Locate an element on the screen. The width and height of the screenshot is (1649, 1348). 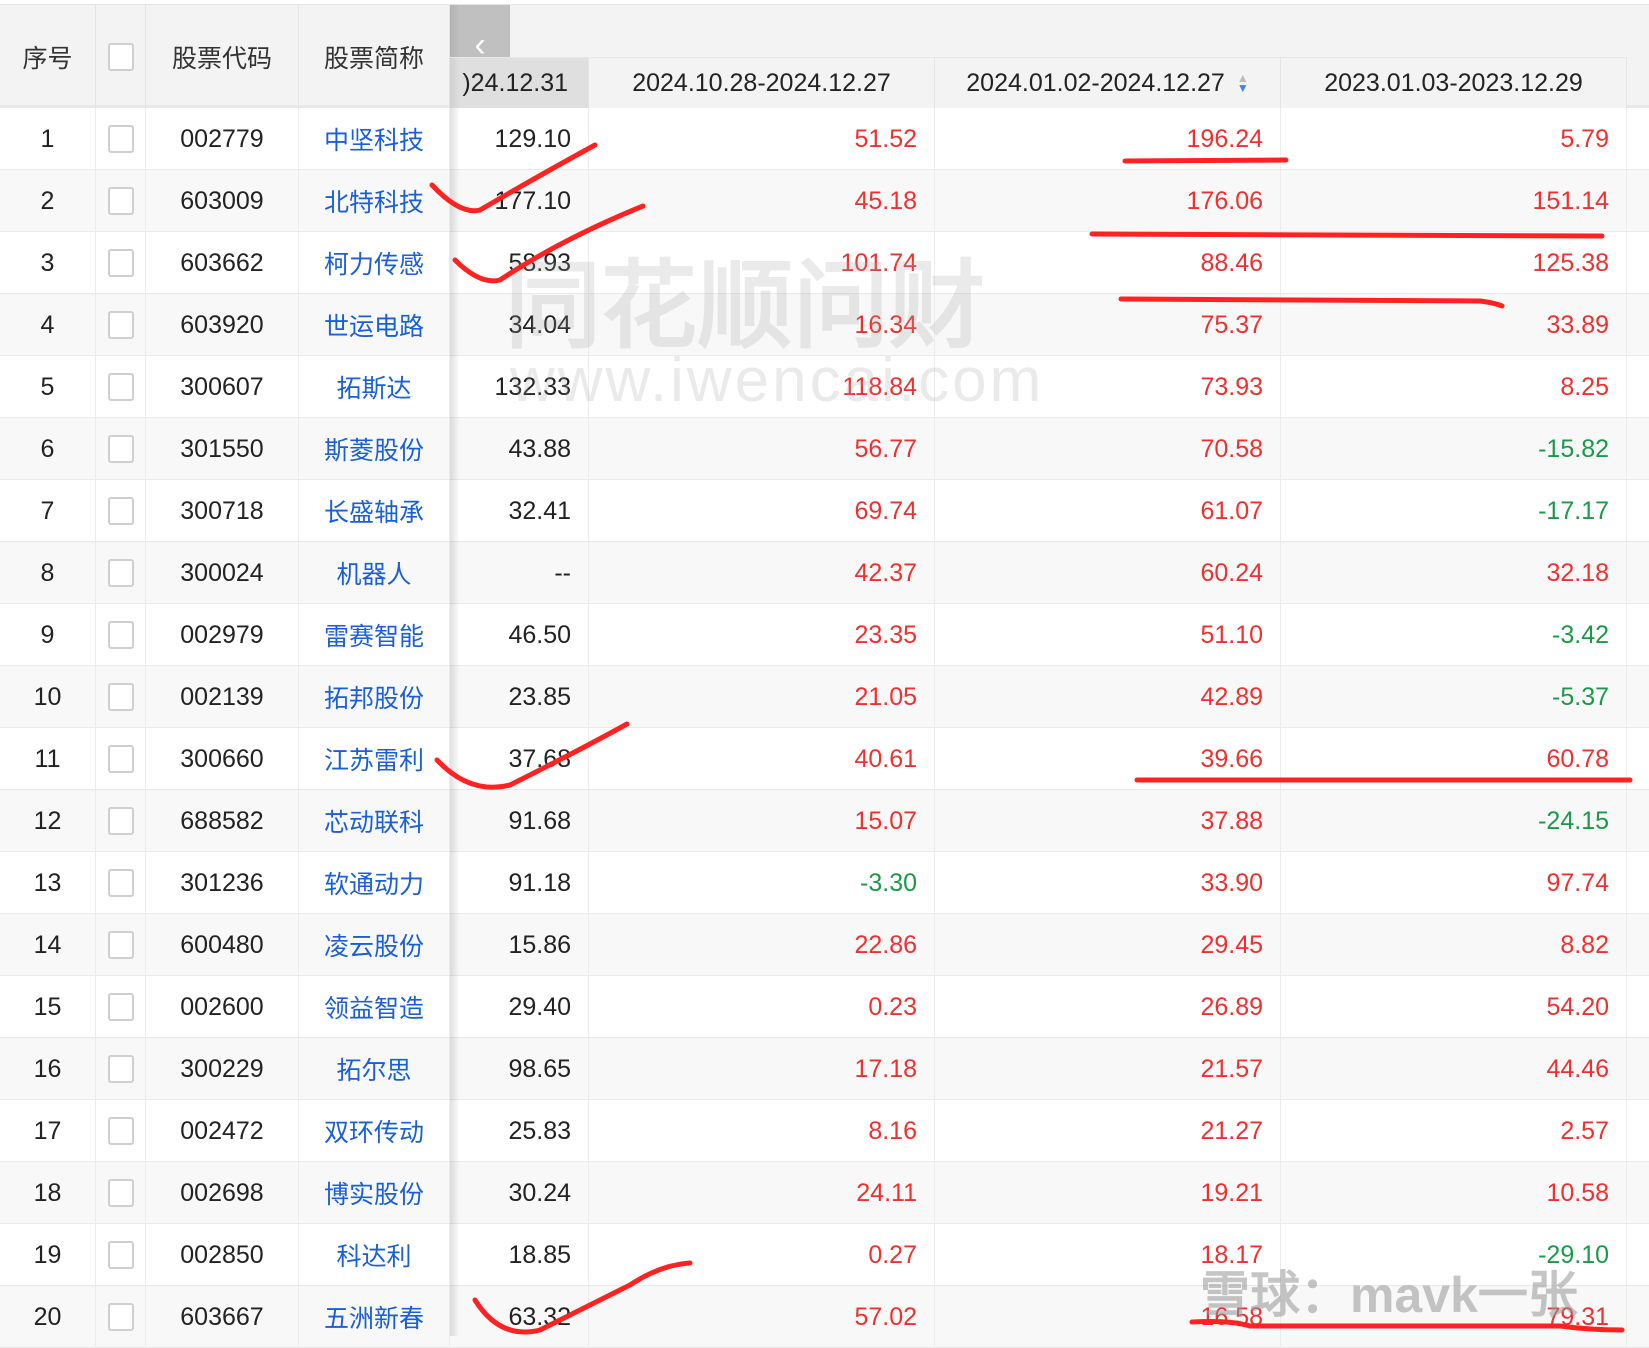
sort-icon: ▲ ▼ is located at coordinates (1243, 83).